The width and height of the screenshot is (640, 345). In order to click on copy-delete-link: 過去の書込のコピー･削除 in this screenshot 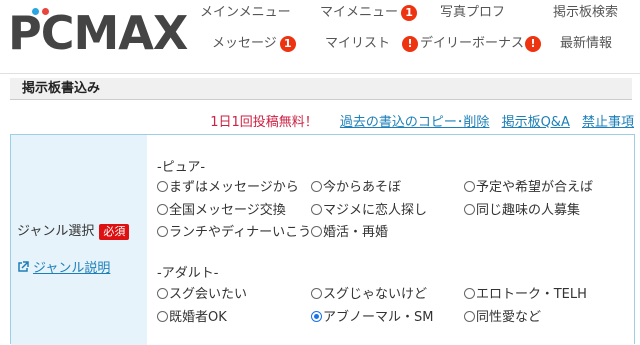, I will do `click(415, 122)`.